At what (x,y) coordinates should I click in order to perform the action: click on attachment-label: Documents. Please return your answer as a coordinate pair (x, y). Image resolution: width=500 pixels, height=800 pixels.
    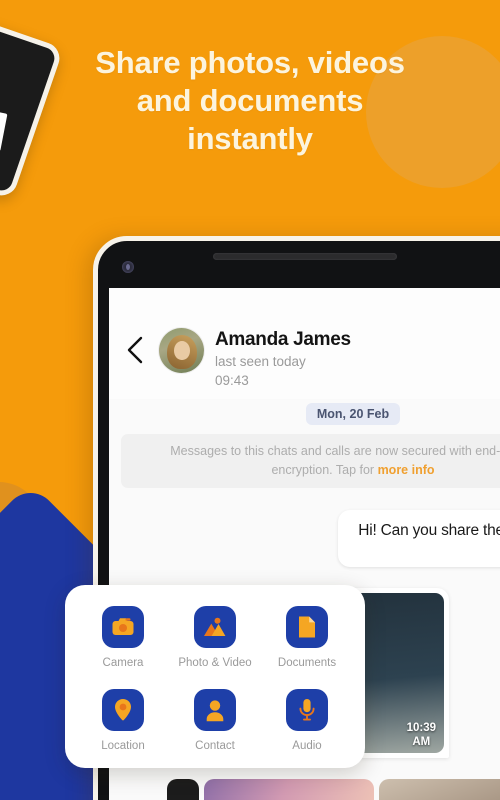
    Looking at the image, I should click on (307, 663).